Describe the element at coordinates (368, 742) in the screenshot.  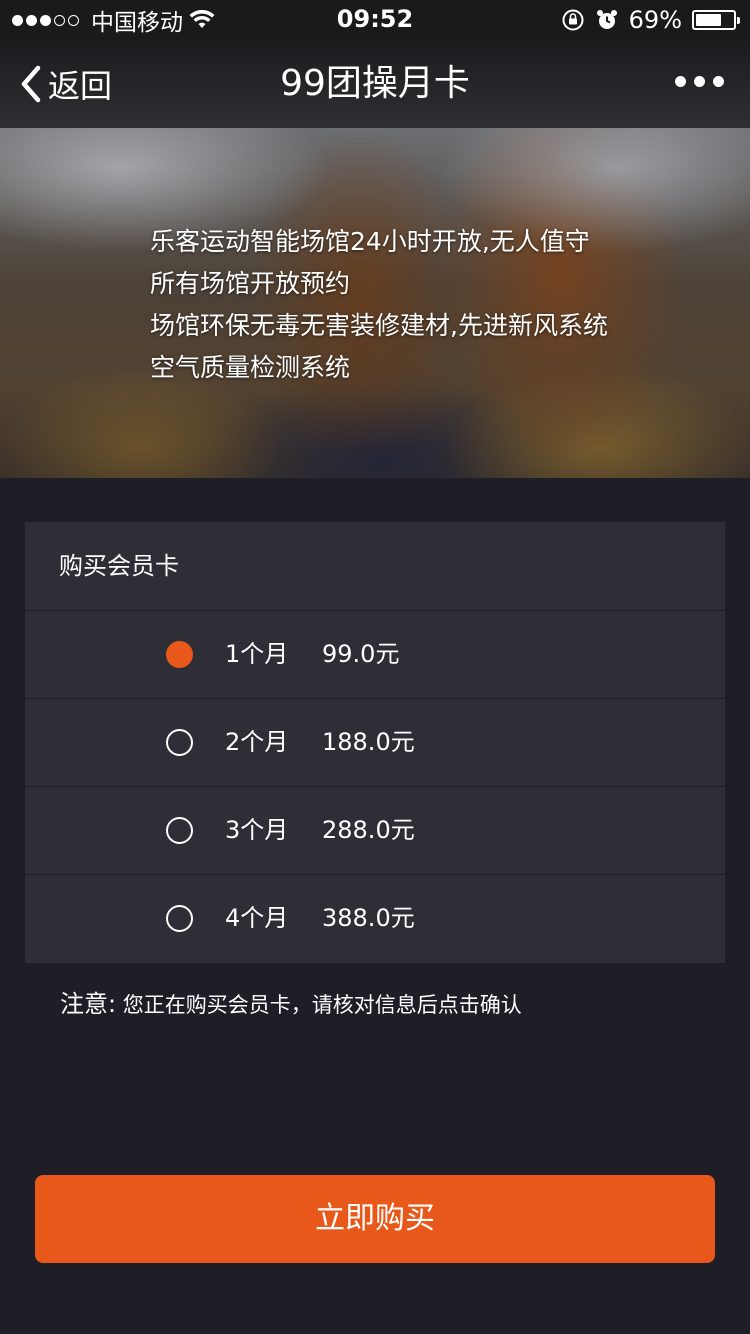
I see `option-price: 188.0元` at that location.